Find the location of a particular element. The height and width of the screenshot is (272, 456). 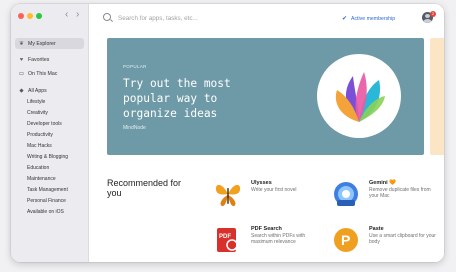

sidebar-item-on-this-mac: ▭ On This Mac is located at coordinates (49, 73).